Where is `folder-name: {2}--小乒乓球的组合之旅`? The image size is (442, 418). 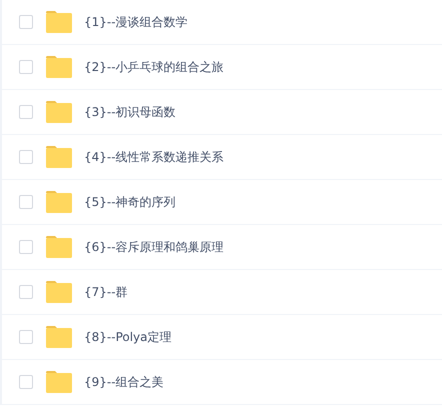 folder-name: {2}--小乒乓球的组合之旅 is located at coordinates (154, 67).